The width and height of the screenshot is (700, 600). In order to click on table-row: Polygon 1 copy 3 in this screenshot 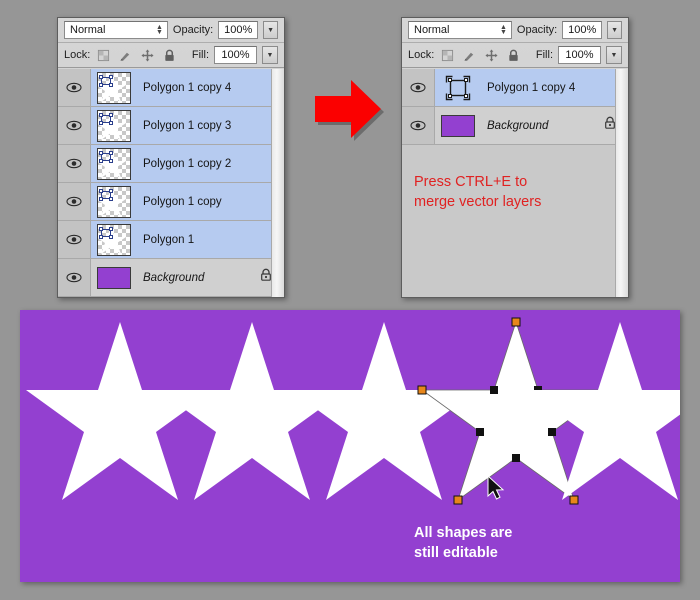, I will do `click(171, 126)`.